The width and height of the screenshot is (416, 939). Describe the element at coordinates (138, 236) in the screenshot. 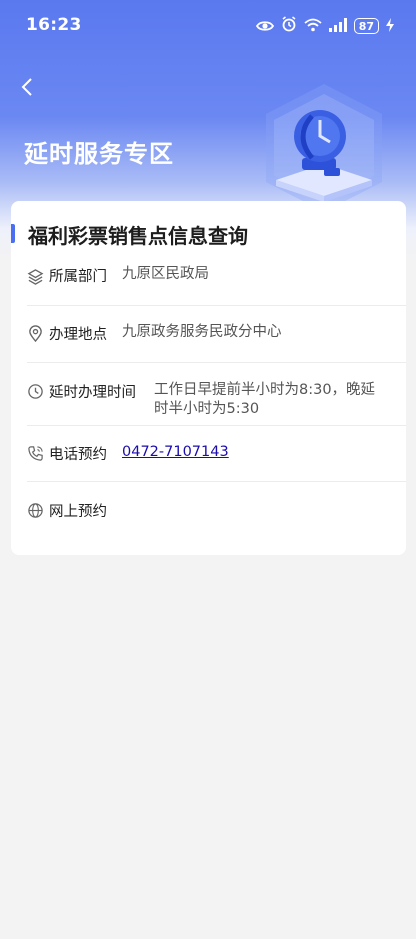

I see `card-title: 福利彩票销售点信息查询` at that location.